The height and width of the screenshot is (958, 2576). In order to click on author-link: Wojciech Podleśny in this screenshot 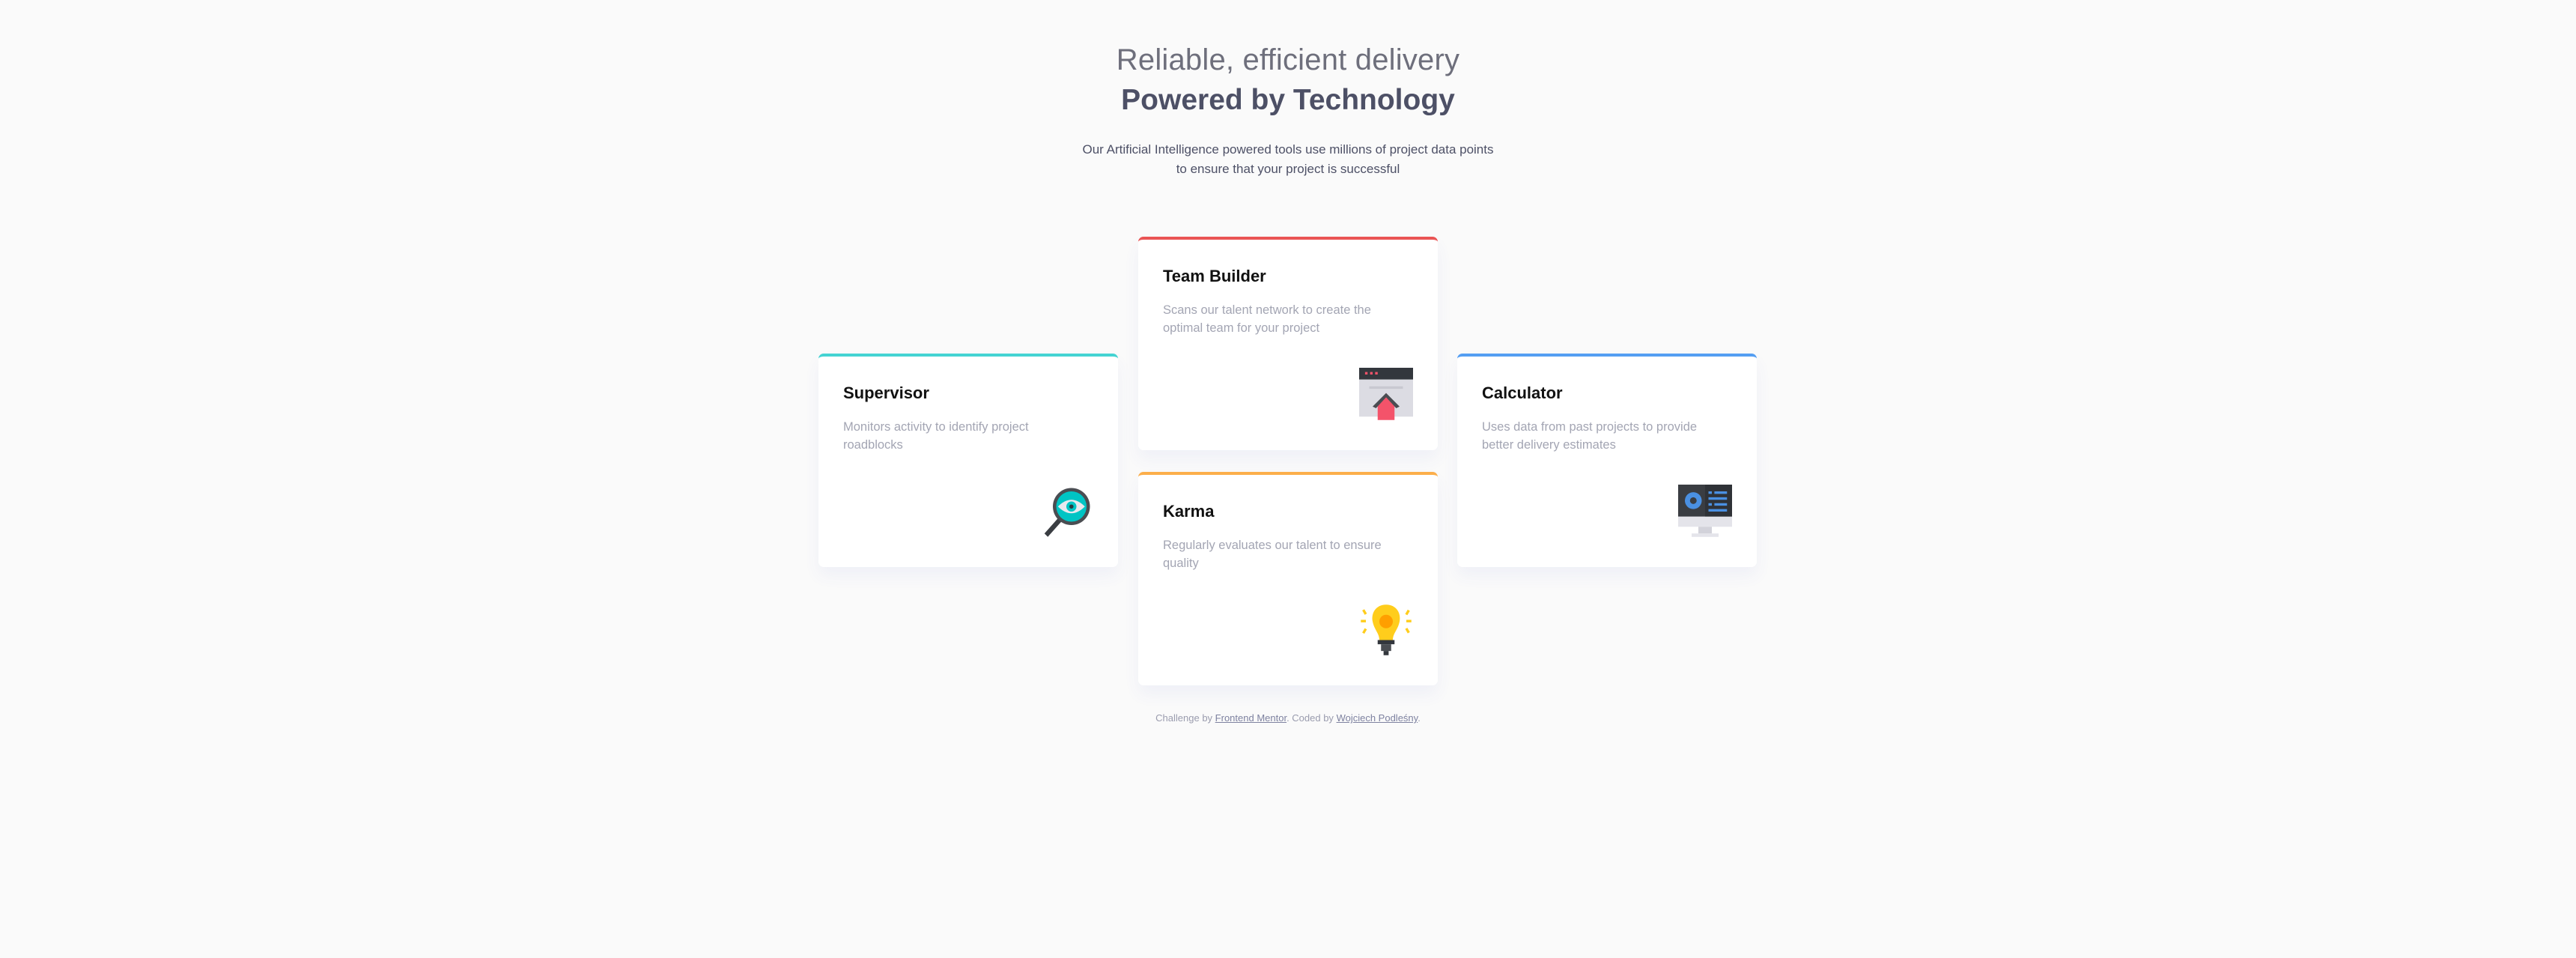, I will do `click(1377, 718)`.